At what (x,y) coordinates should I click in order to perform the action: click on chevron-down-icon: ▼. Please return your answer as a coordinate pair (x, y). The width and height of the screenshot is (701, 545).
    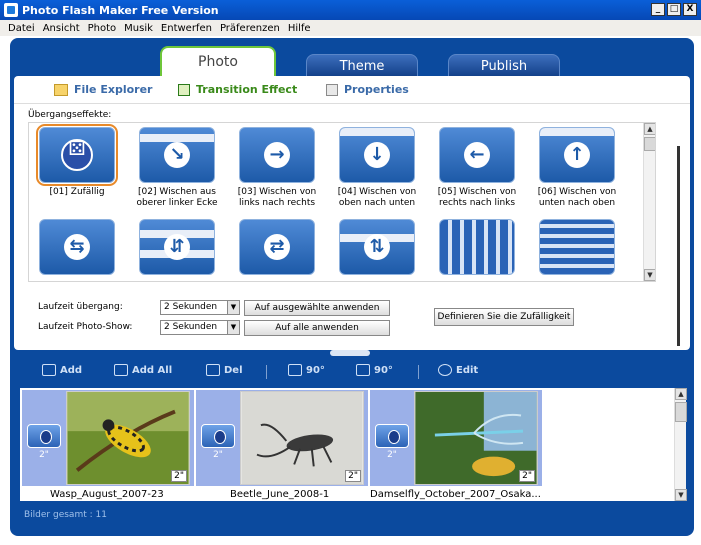
    Looking at the image, I should click on (233, 307).